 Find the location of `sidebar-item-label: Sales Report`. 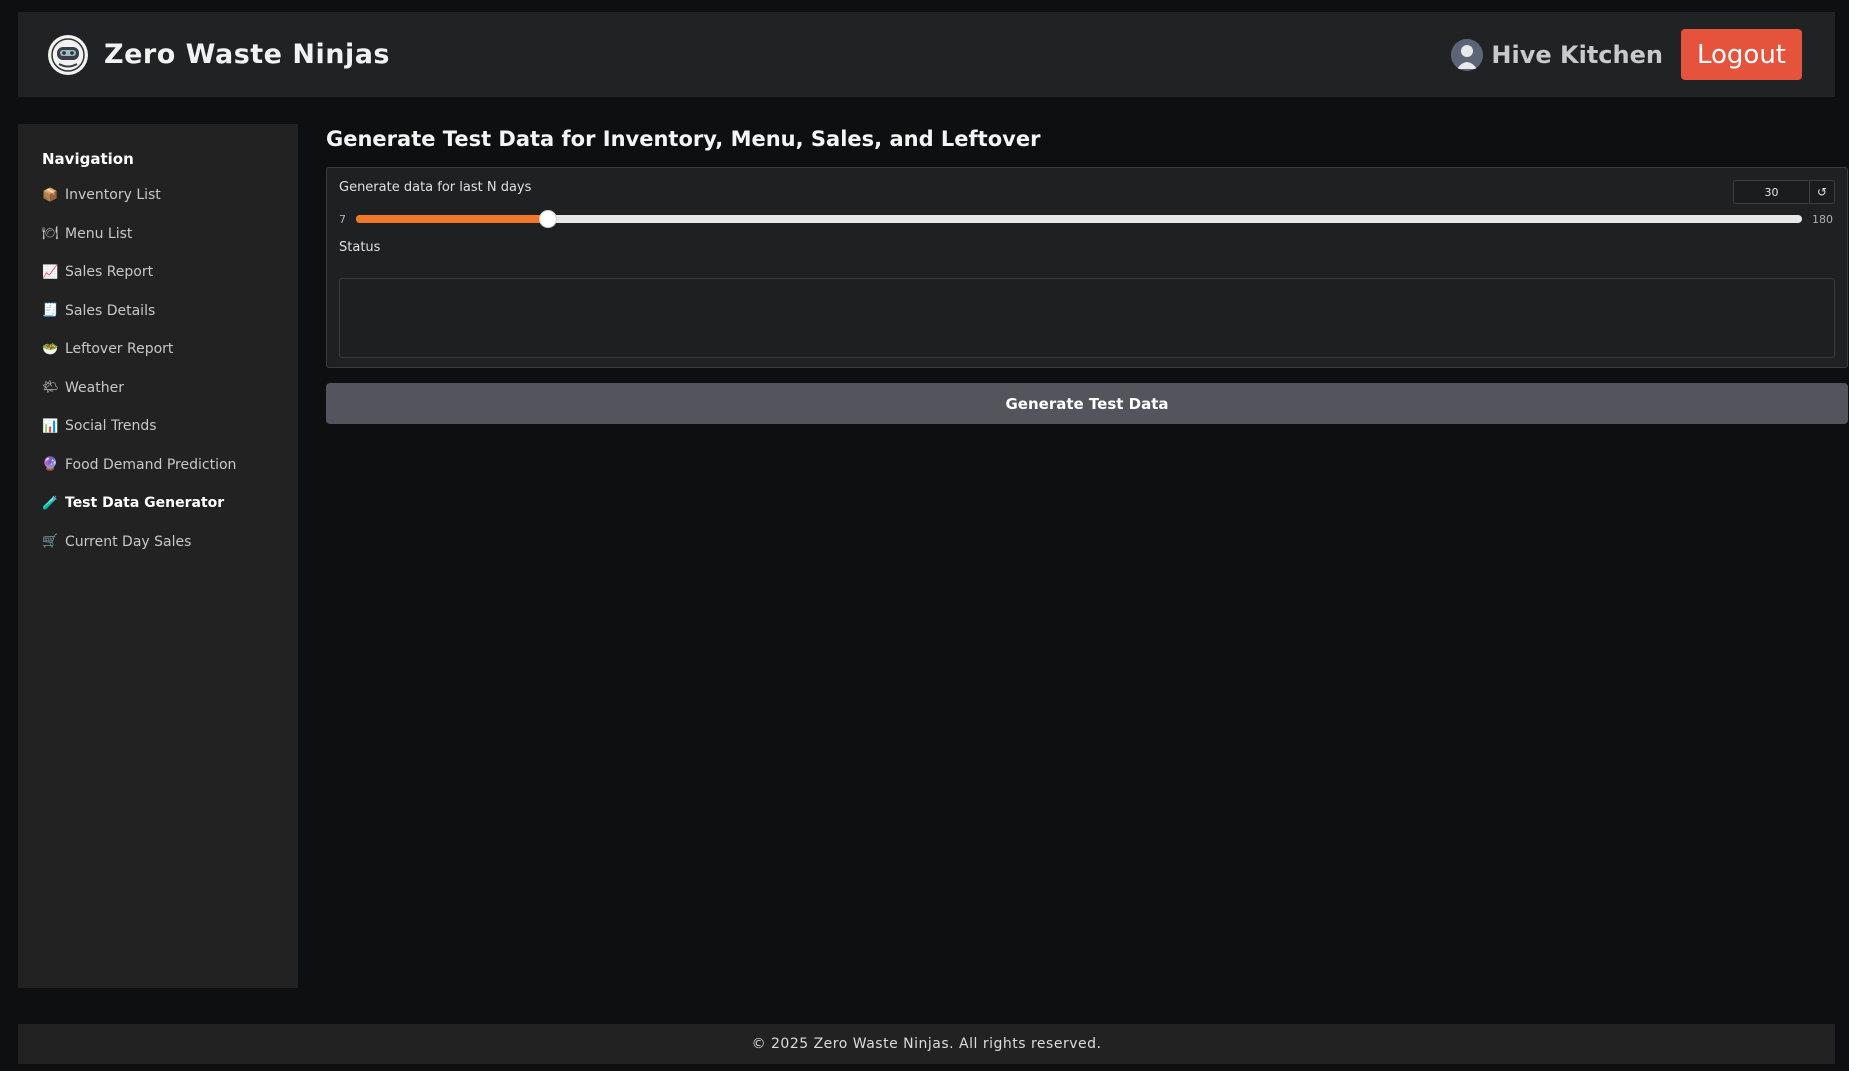

sidebar-item-label: Sales Report is located at coordinates (109, 272).